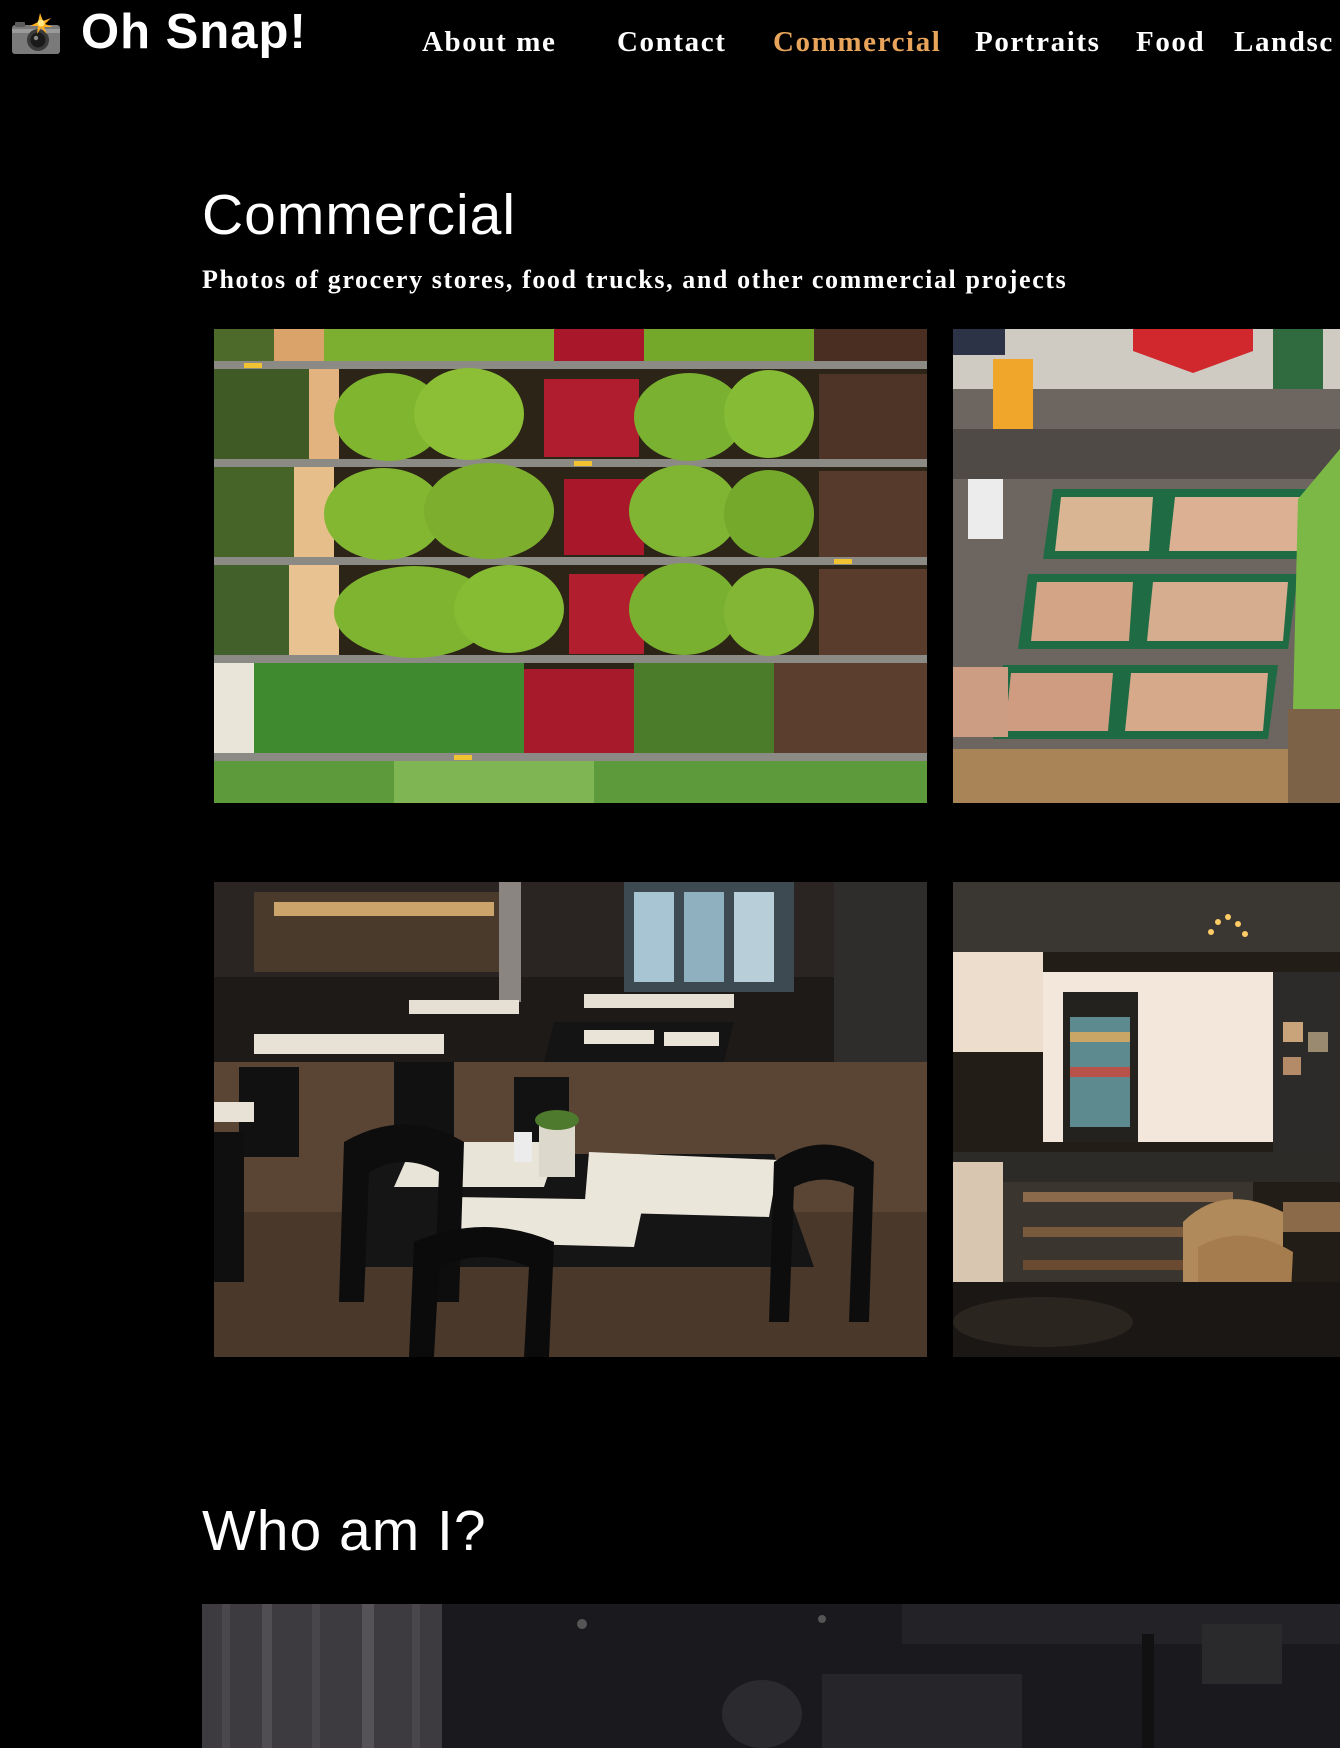 This screenshot has height=1748, width=1340. Describe the element at coordinates (1146, 566) in the screenshot. I see `photo-grocery-fruit` at that location.